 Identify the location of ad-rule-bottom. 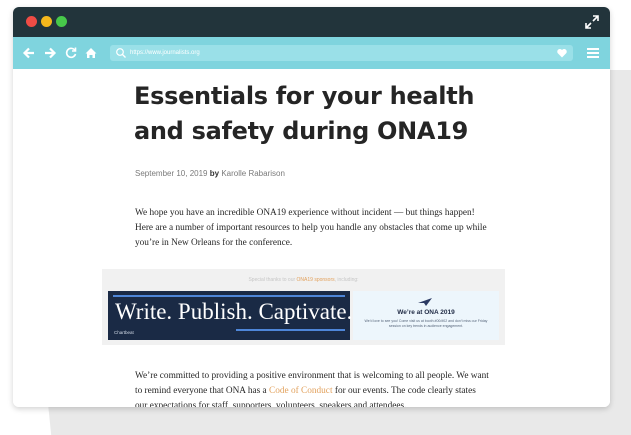
(290, 330).